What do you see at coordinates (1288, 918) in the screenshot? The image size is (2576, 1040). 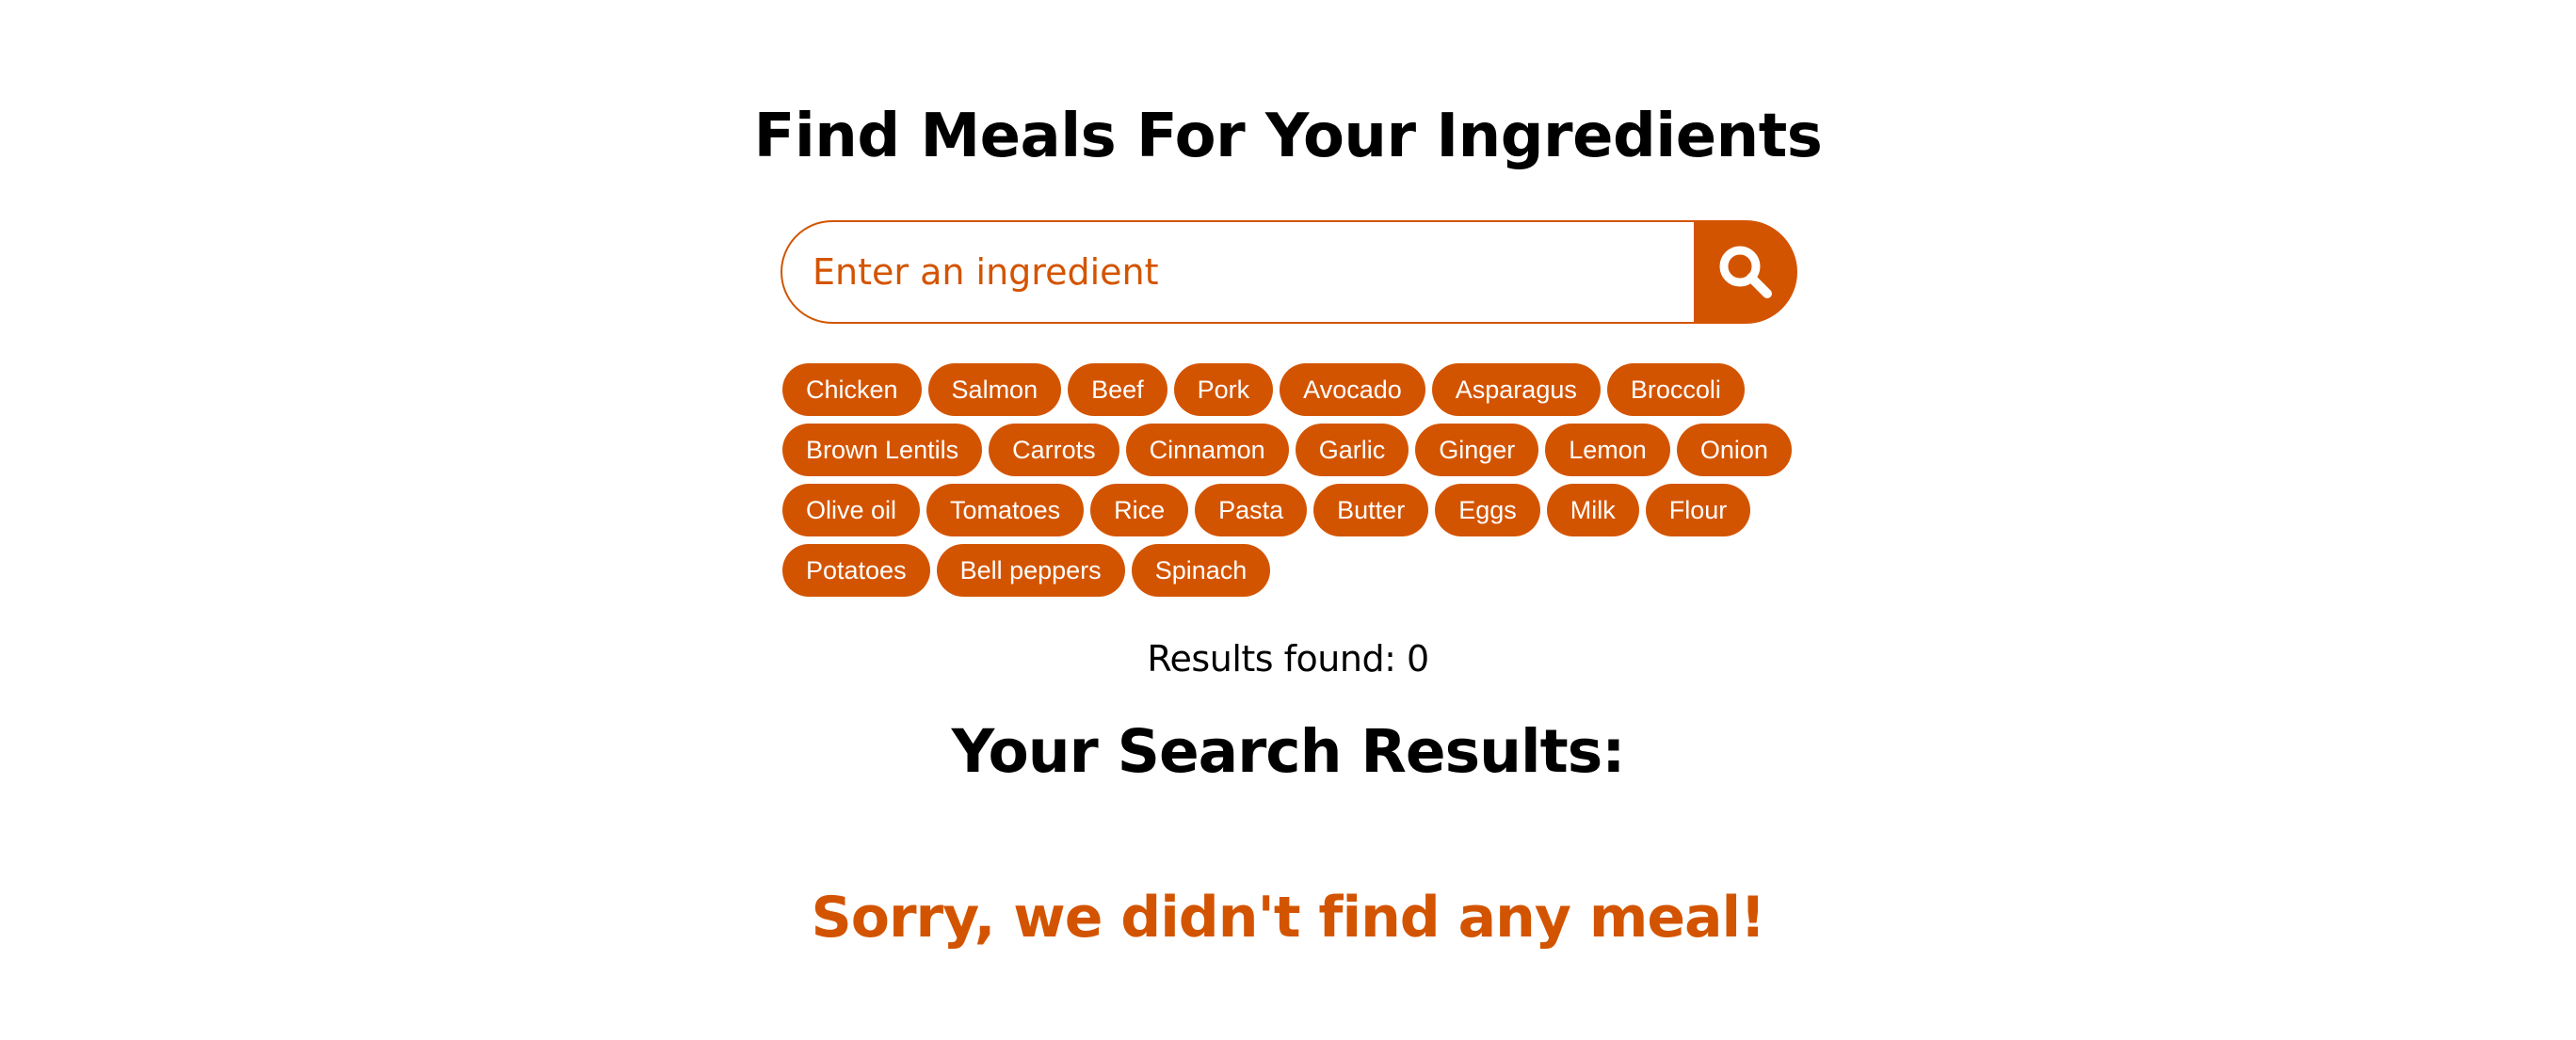 I see `no-results-message: Sorry, we didn't find any meal!` at bounding box center [1288, 918].